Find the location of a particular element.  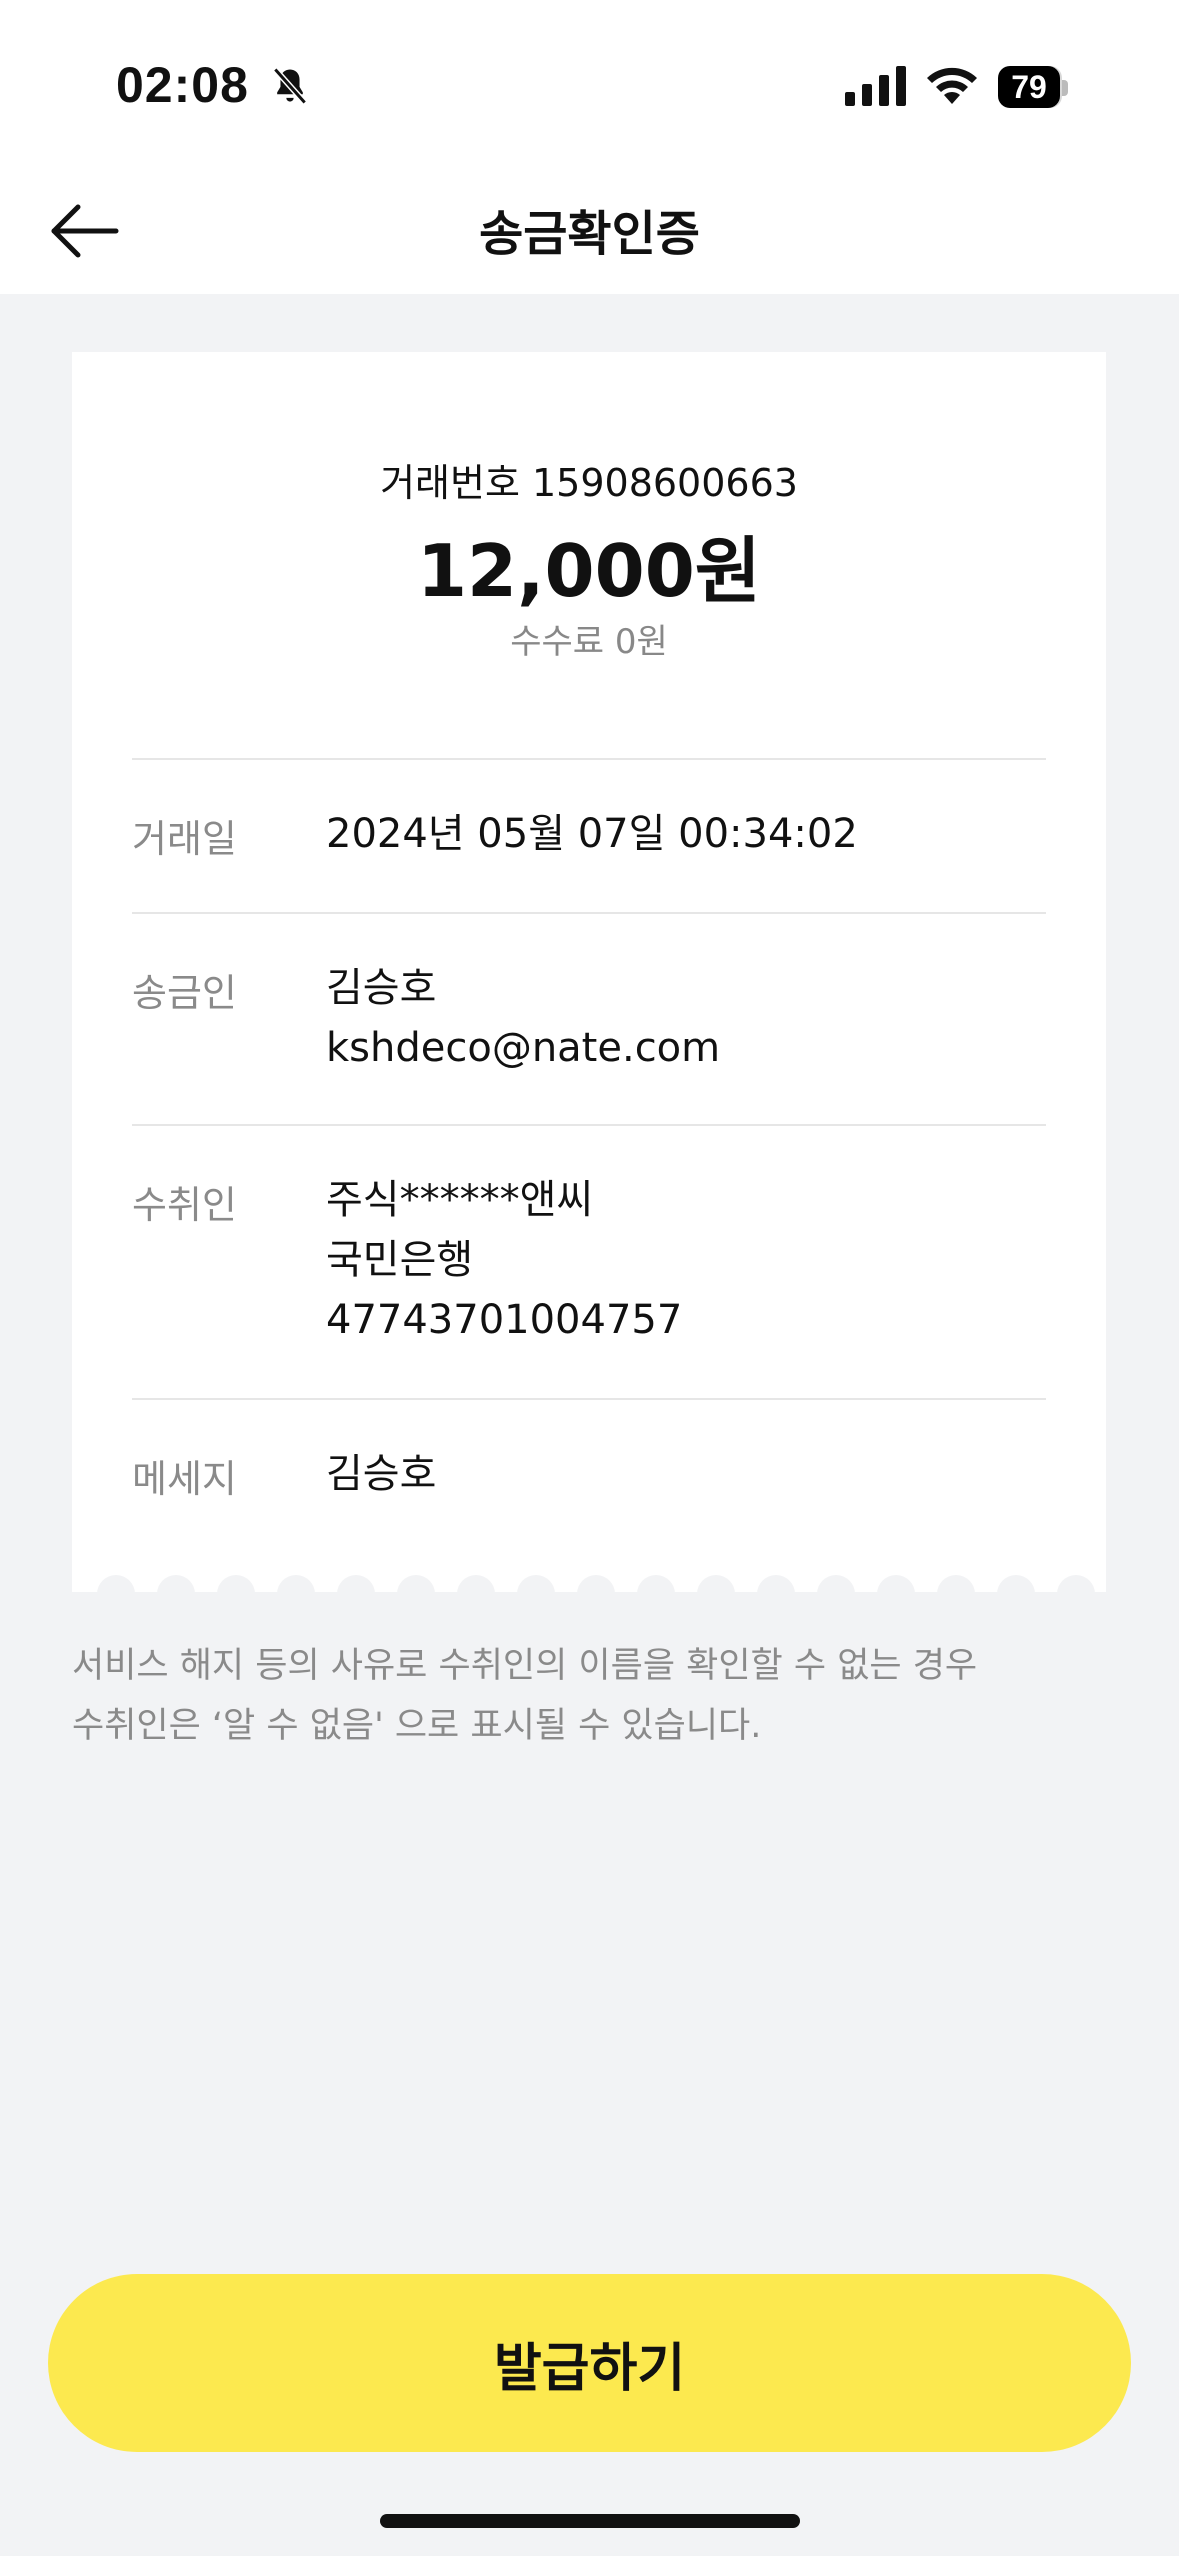

receipt-scalloped-edge is located at coordinates (589, 1592).